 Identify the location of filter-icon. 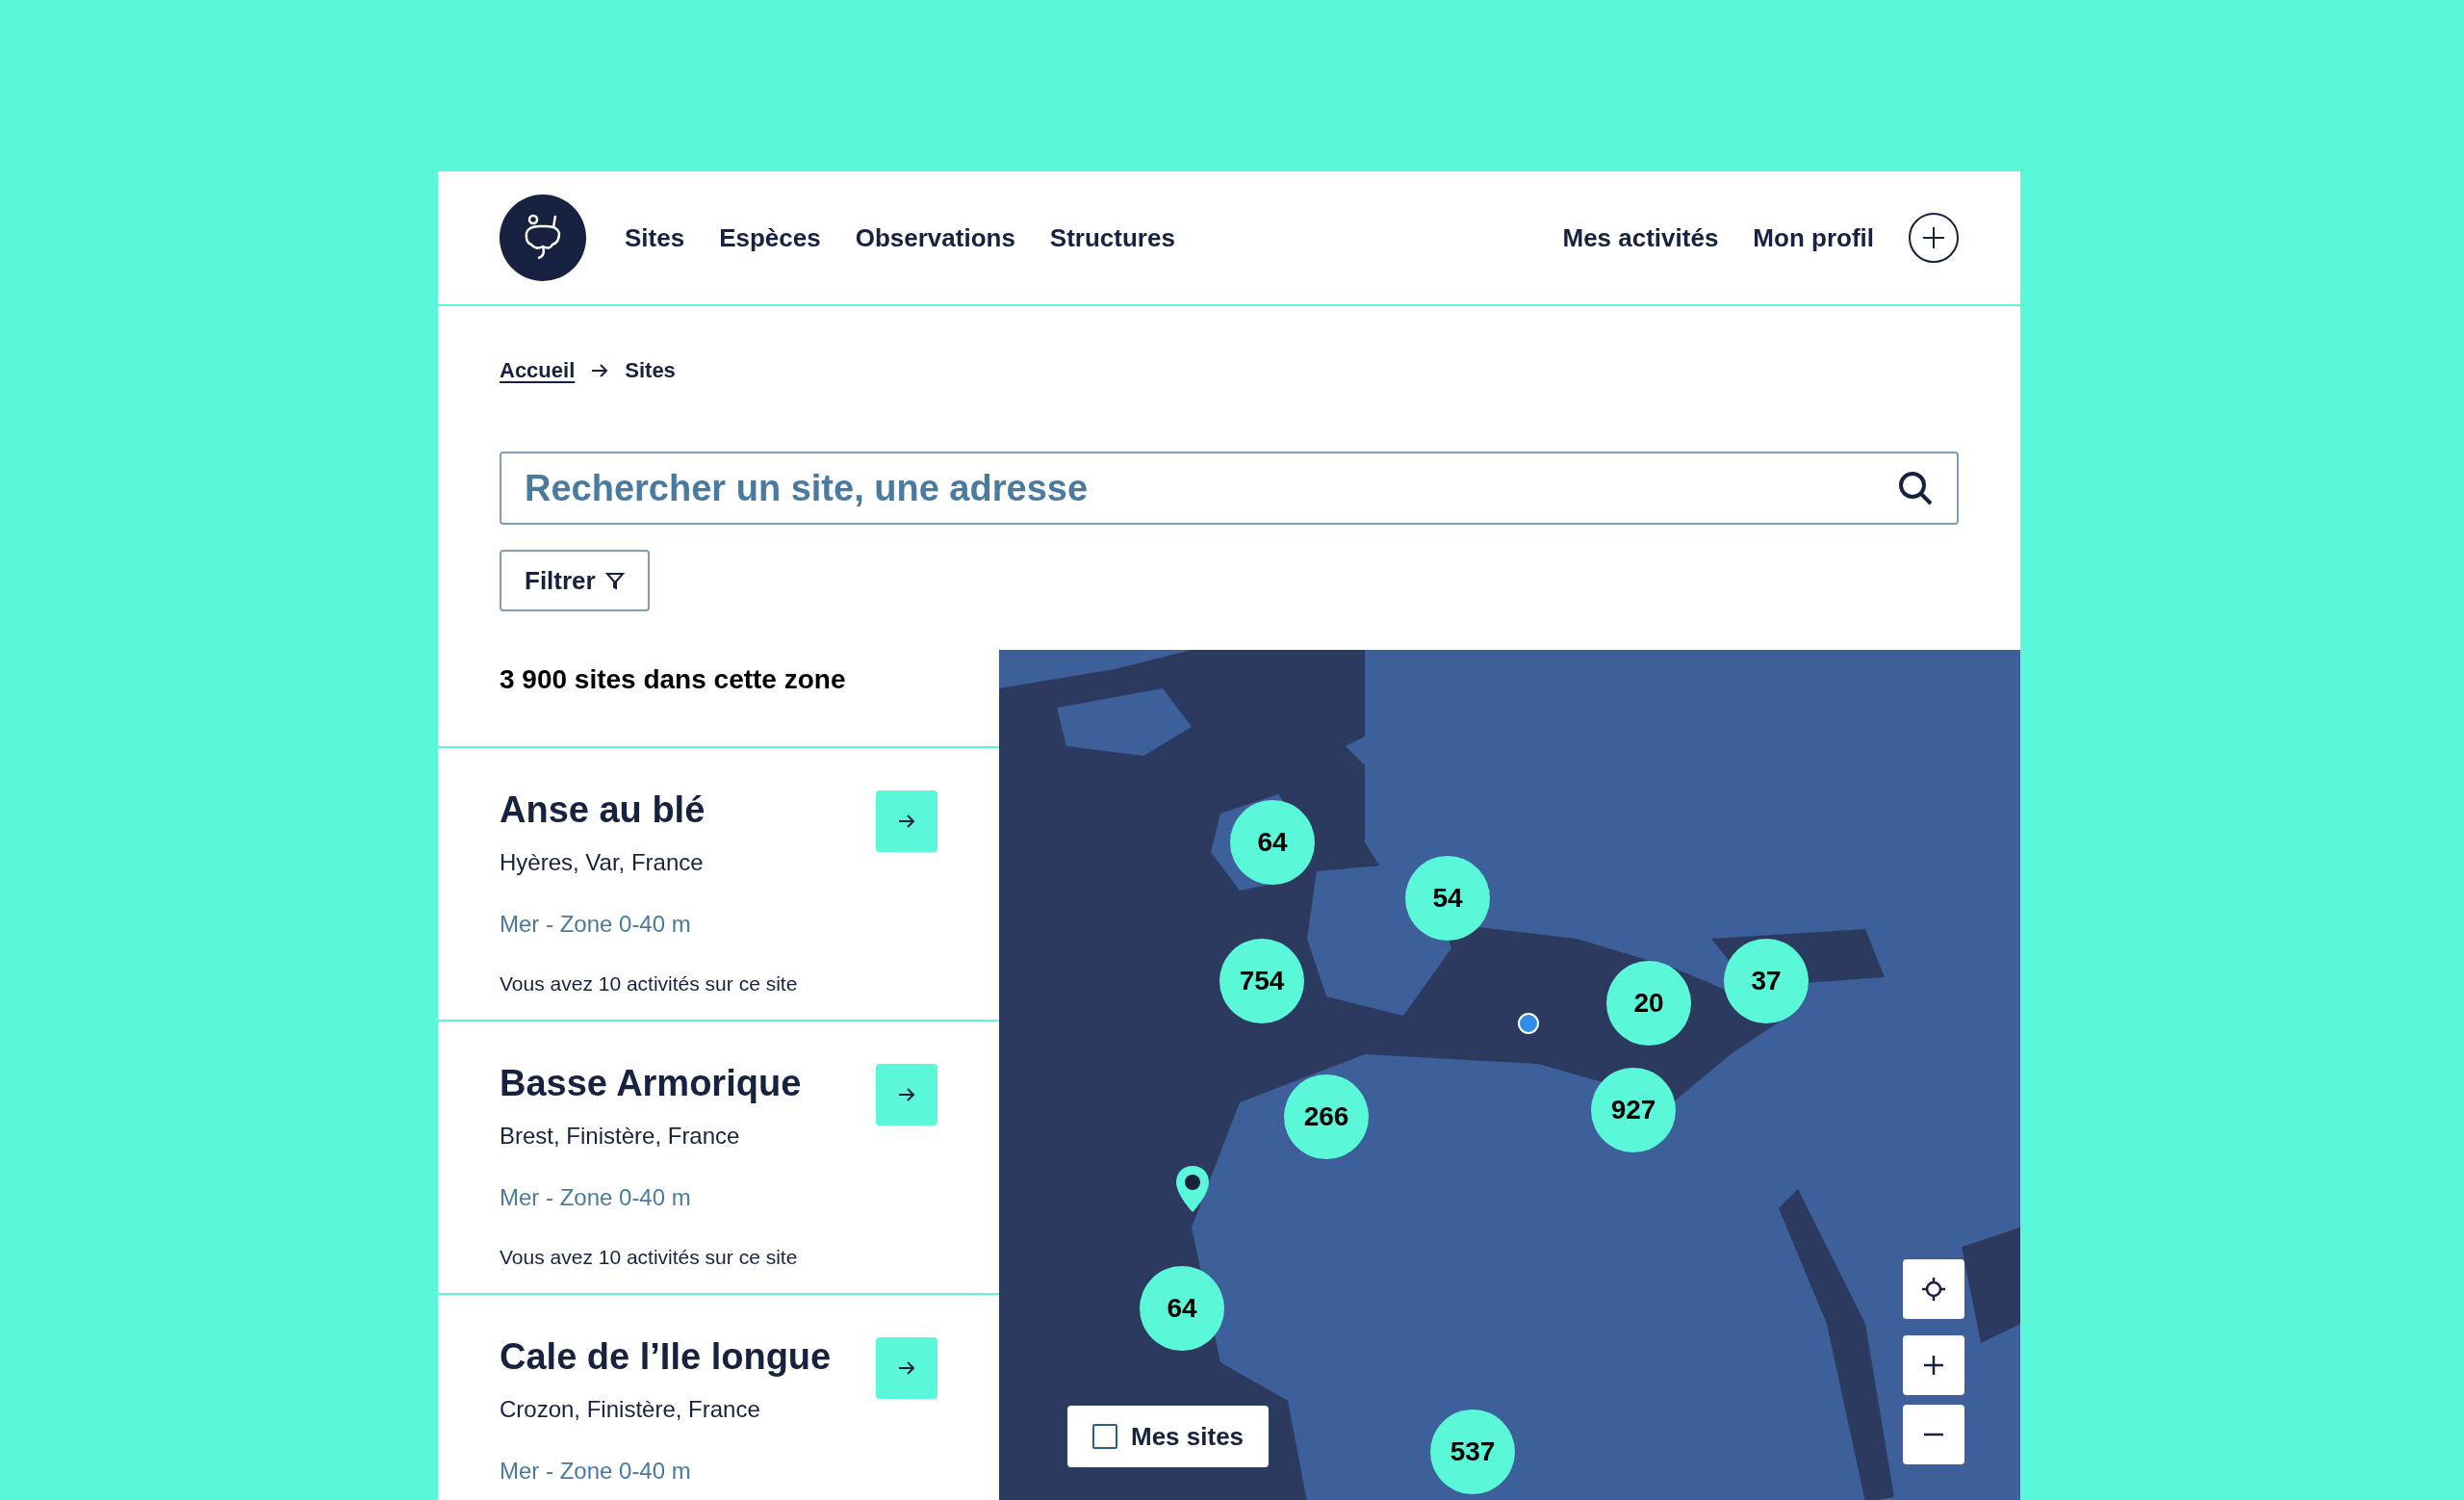
(614, 580).